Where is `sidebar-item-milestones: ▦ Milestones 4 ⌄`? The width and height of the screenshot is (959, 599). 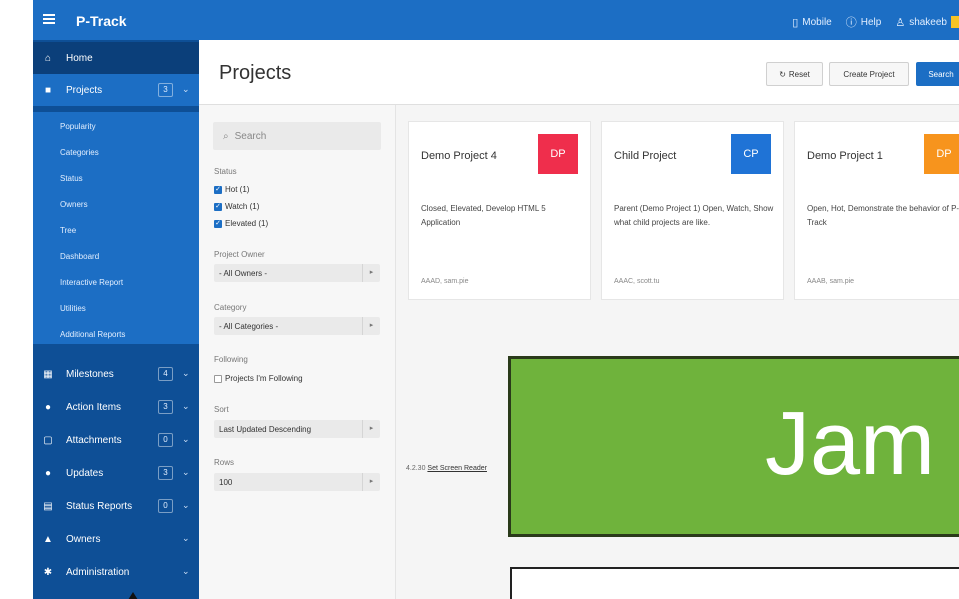 sidebar-item-milestones: ▦ Milestones 4 ⌄ is located at coordinates (116, 374).